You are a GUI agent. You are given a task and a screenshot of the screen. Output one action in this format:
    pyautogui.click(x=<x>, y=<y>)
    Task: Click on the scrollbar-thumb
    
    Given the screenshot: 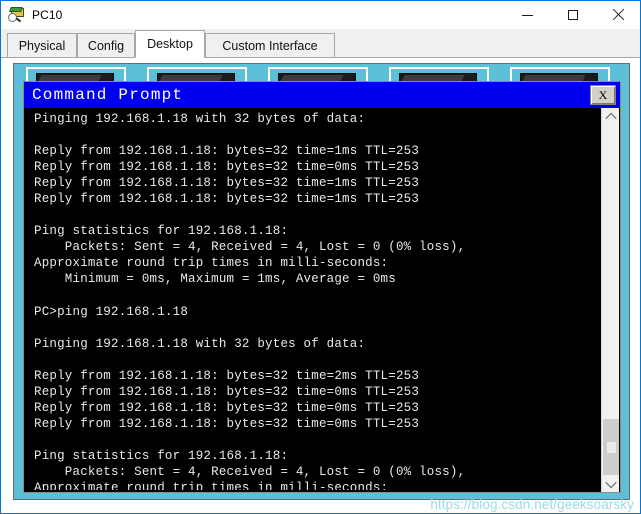 What is the action you would take?
    pyautogui.click(x=611, y=448)
    